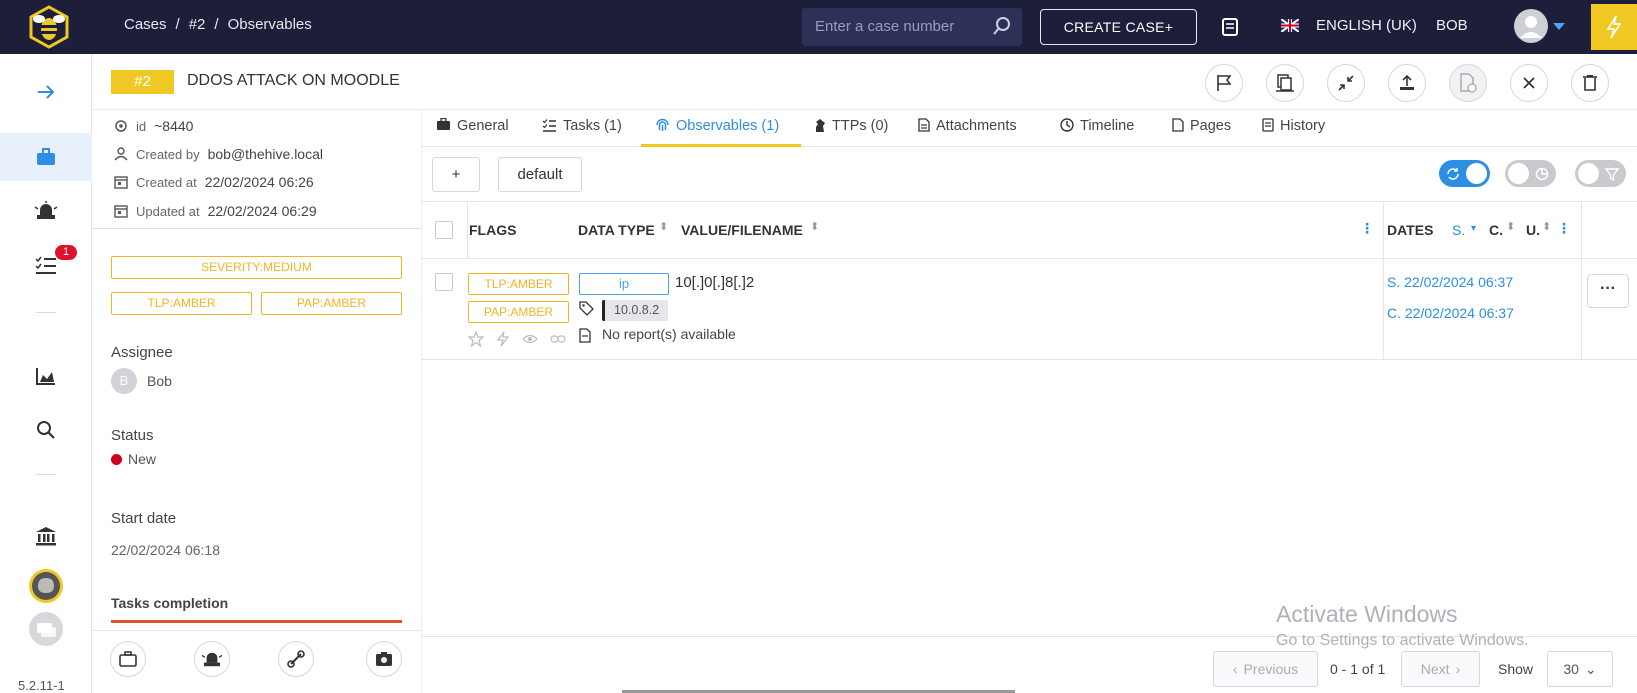  I want to click on tab-timeline: Timeline, so click(1097, 132).